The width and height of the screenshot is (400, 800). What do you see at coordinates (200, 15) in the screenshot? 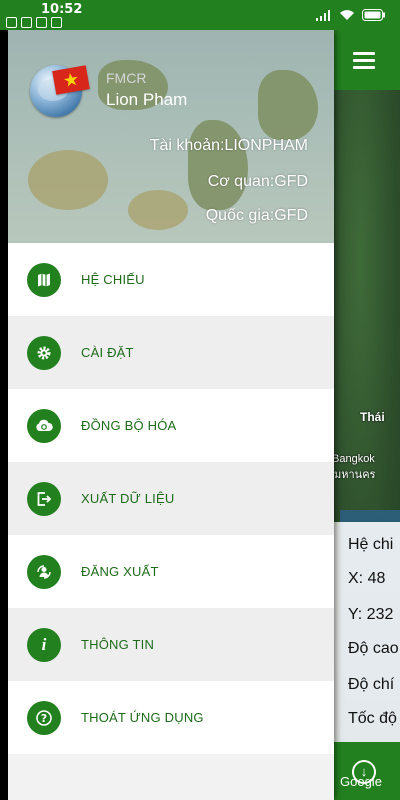
I see `status-bar: 10:52` at bounding box center [200, 15].